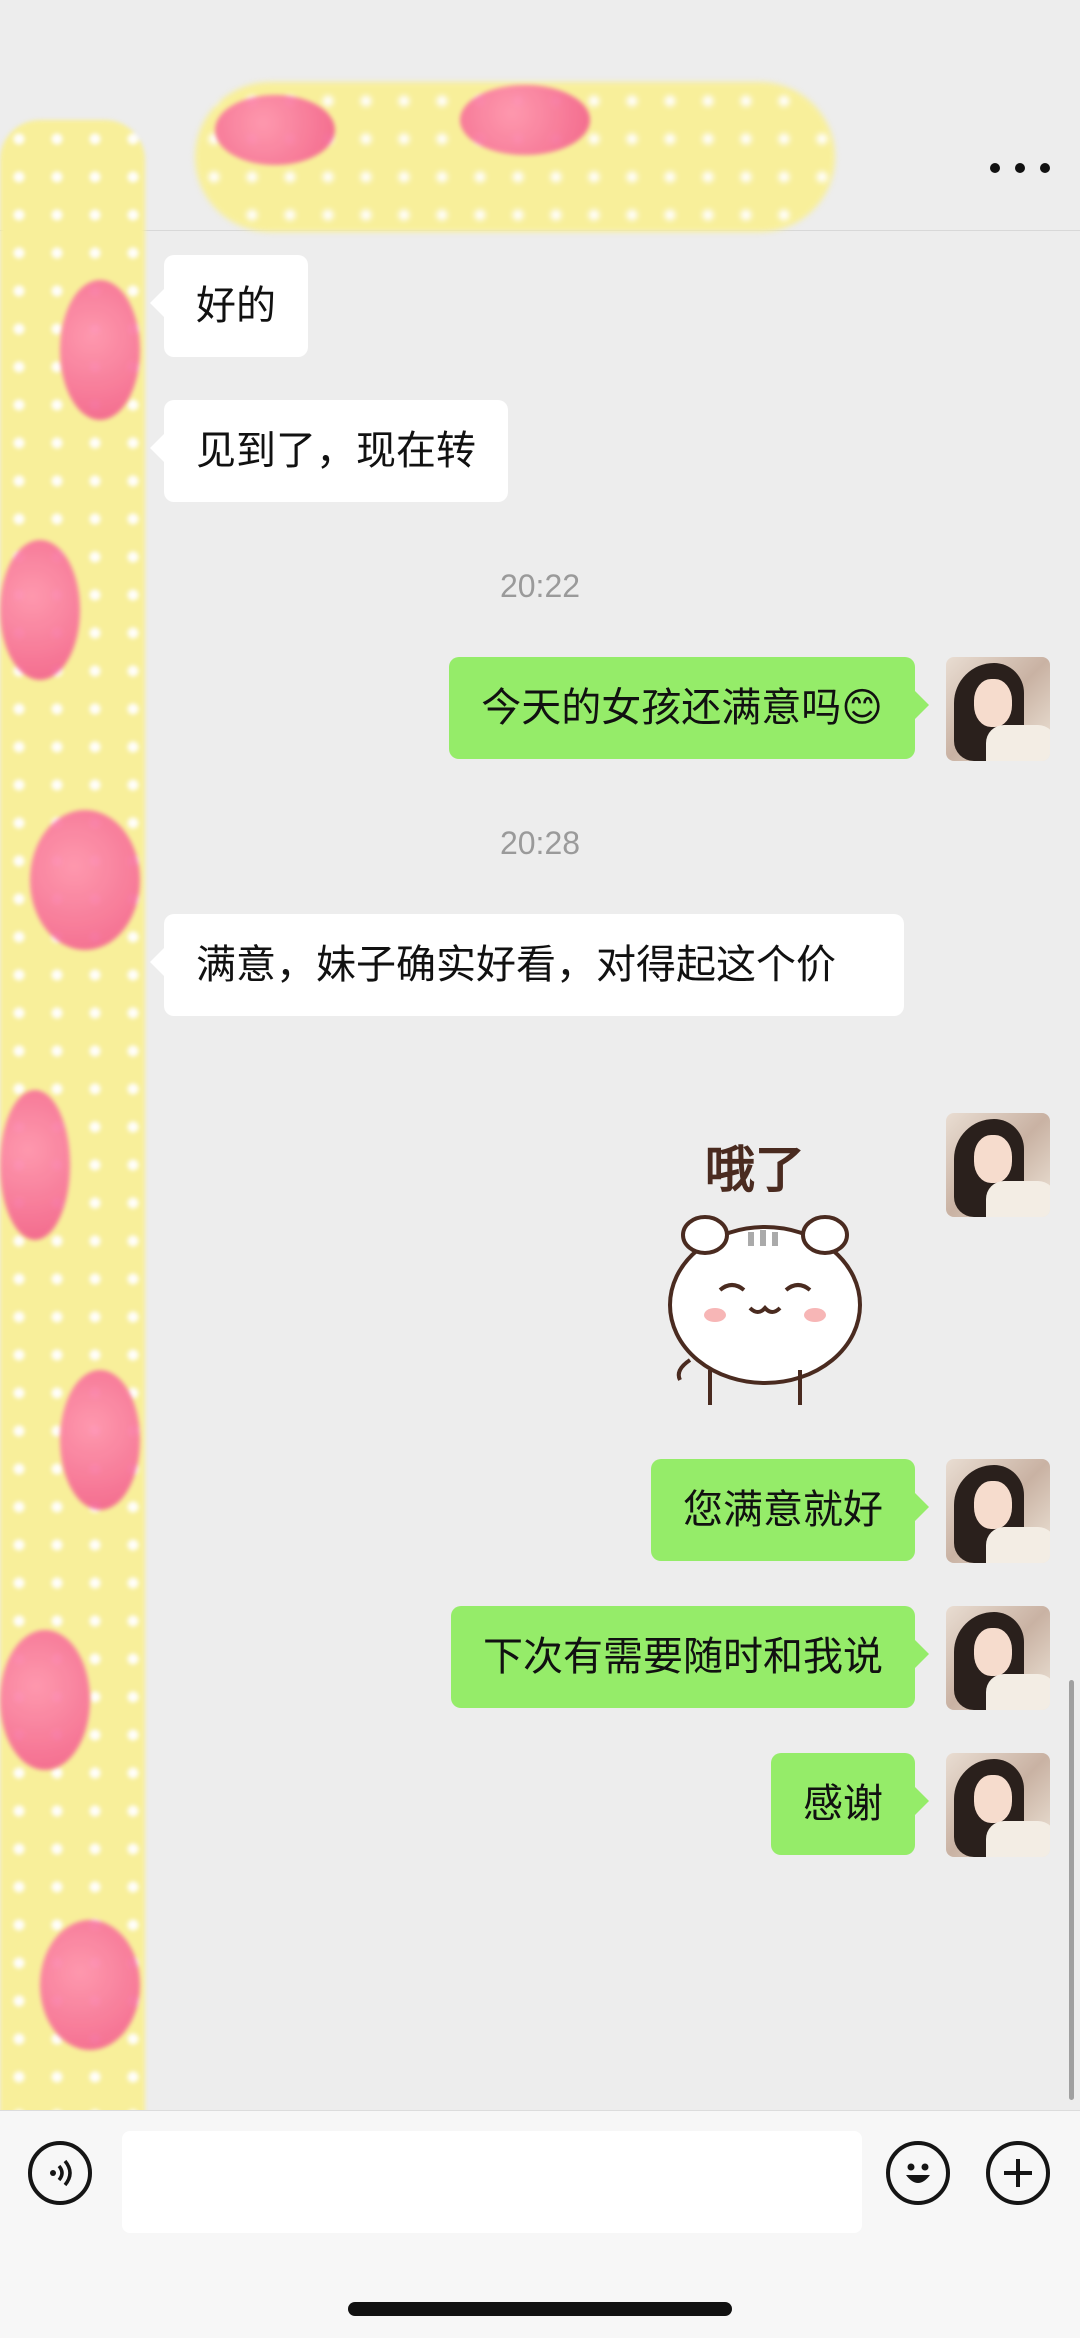  I want to click on message-bubble-incoming: 好的, so click(229, 306).